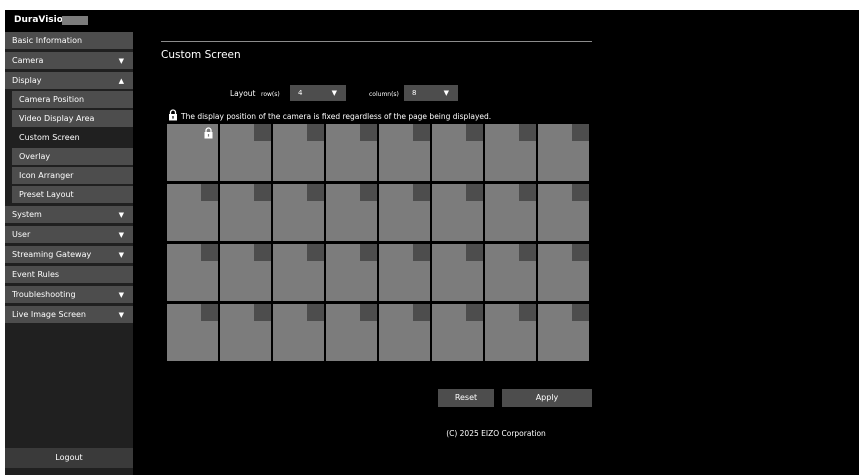 The image size is (859, 475). Describe the element at coordinates (52, 254) in the screenshot. I see `sidebar-item-label: Streaming Gateway` at that location.